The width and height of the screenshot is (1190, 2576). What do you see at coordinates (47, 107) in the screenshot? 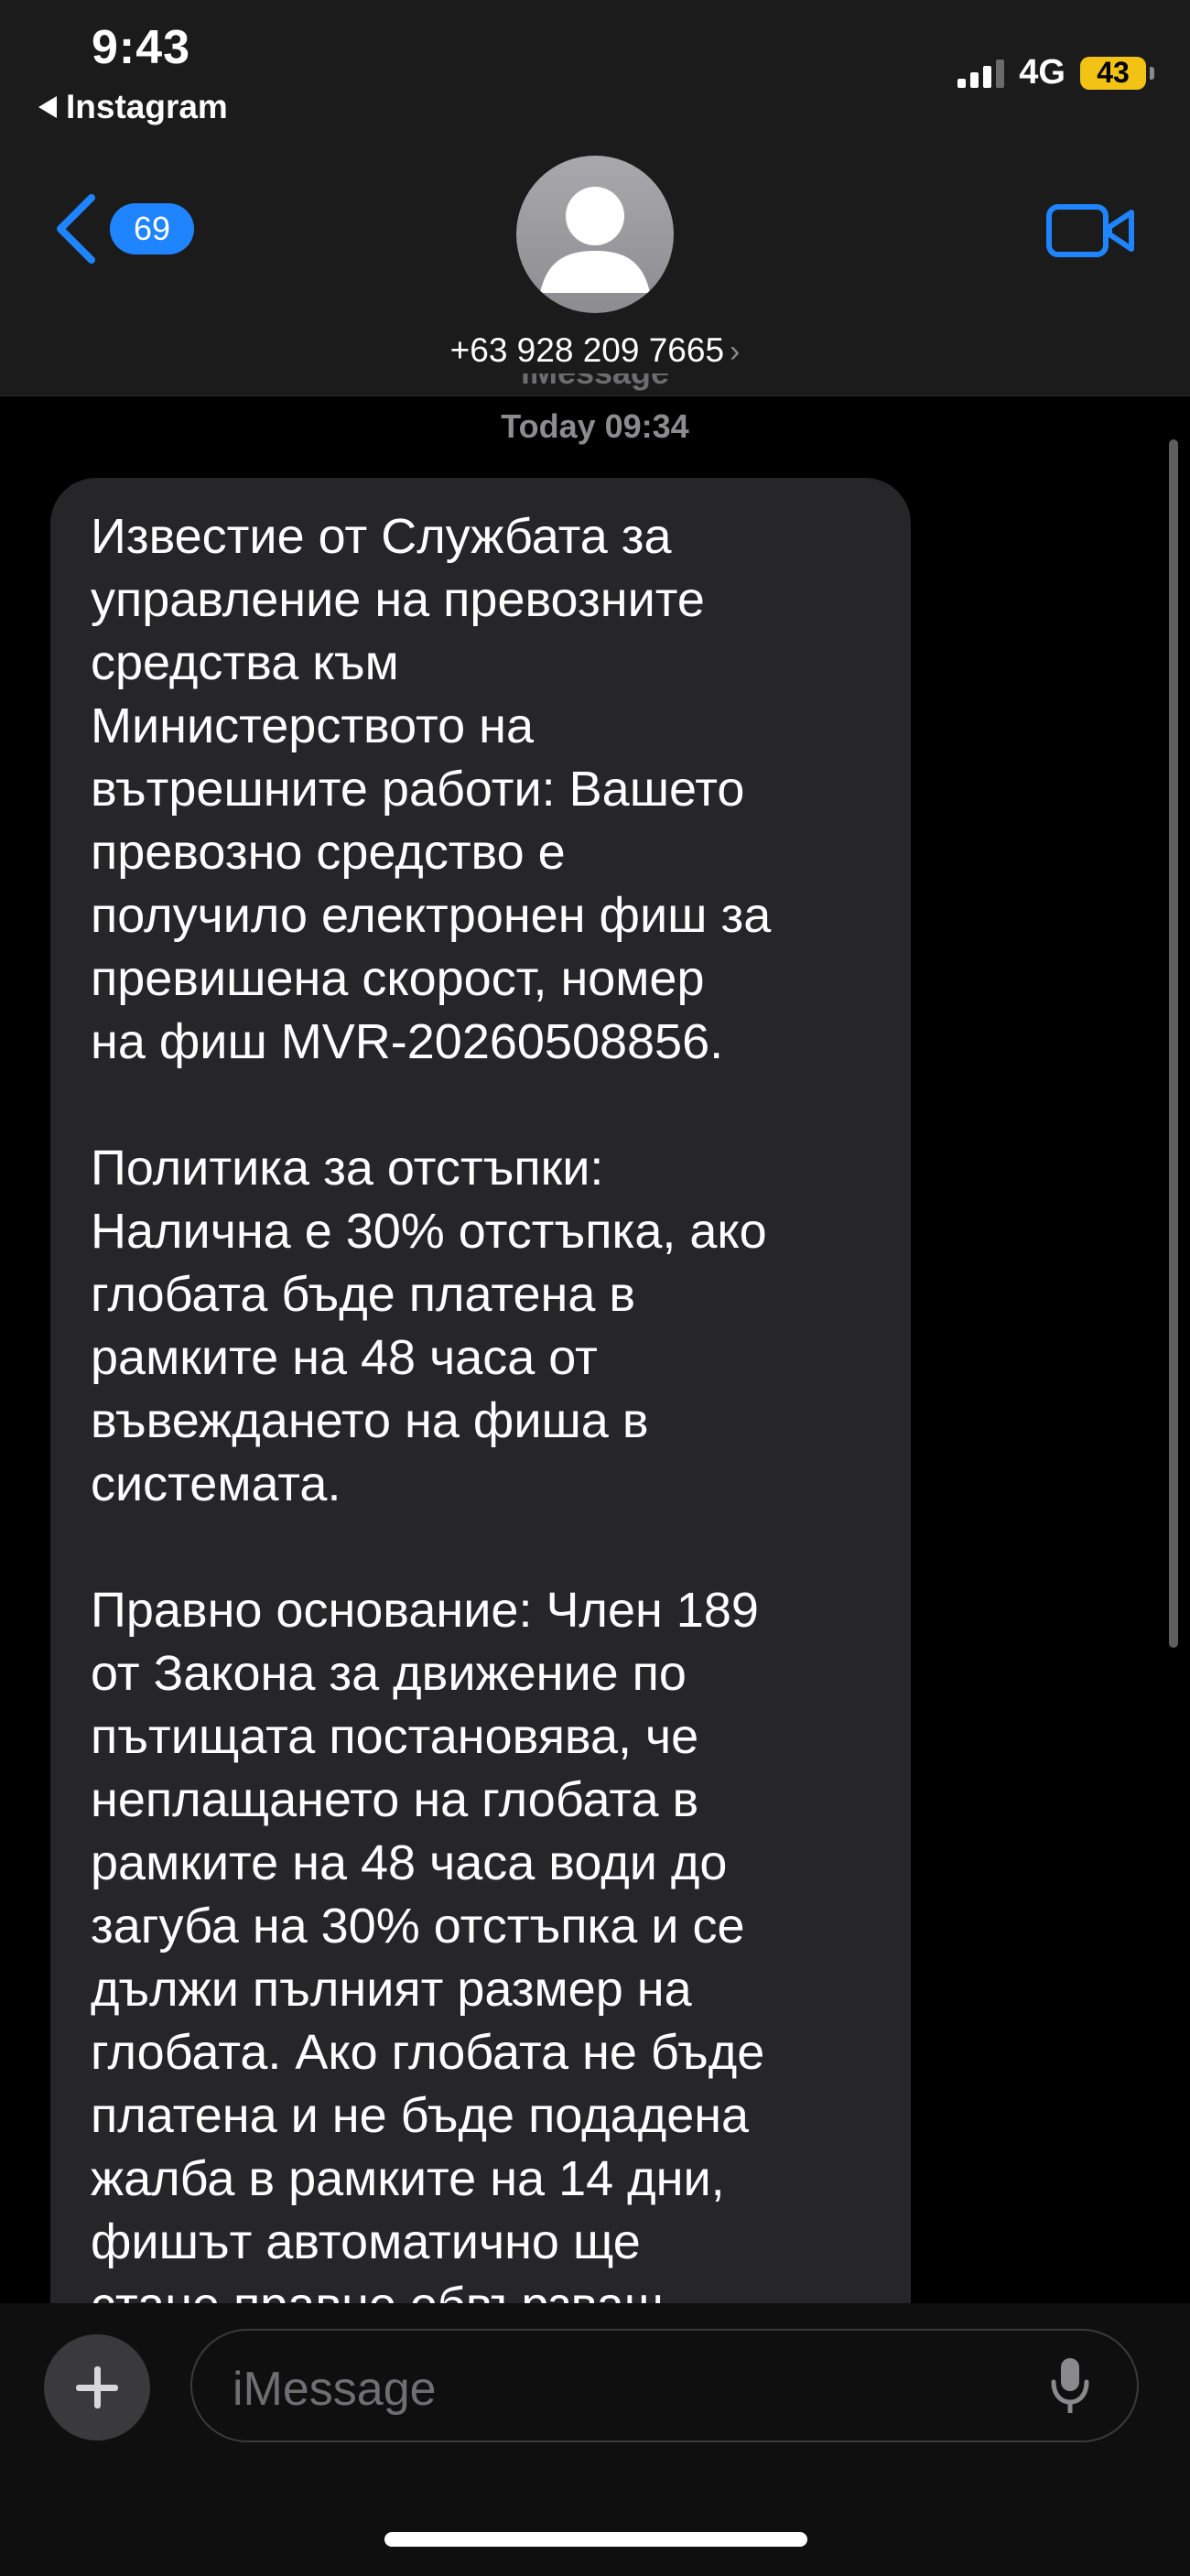
I see `back-arrow-icon` at bounding box center [47, 107].